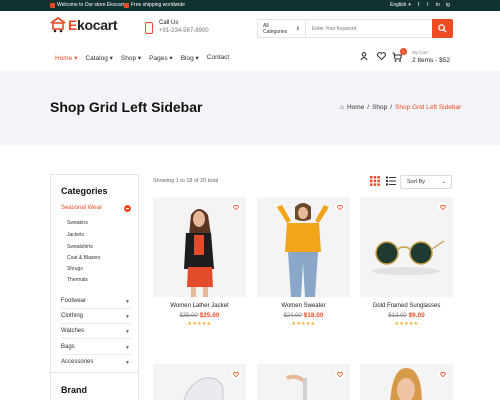 This screenshot has width=500, height=400. What do you see at coordinates (66, 58) in the screenshot?
I see `nav-home: Home ▾` at bounding box center [66, 58].